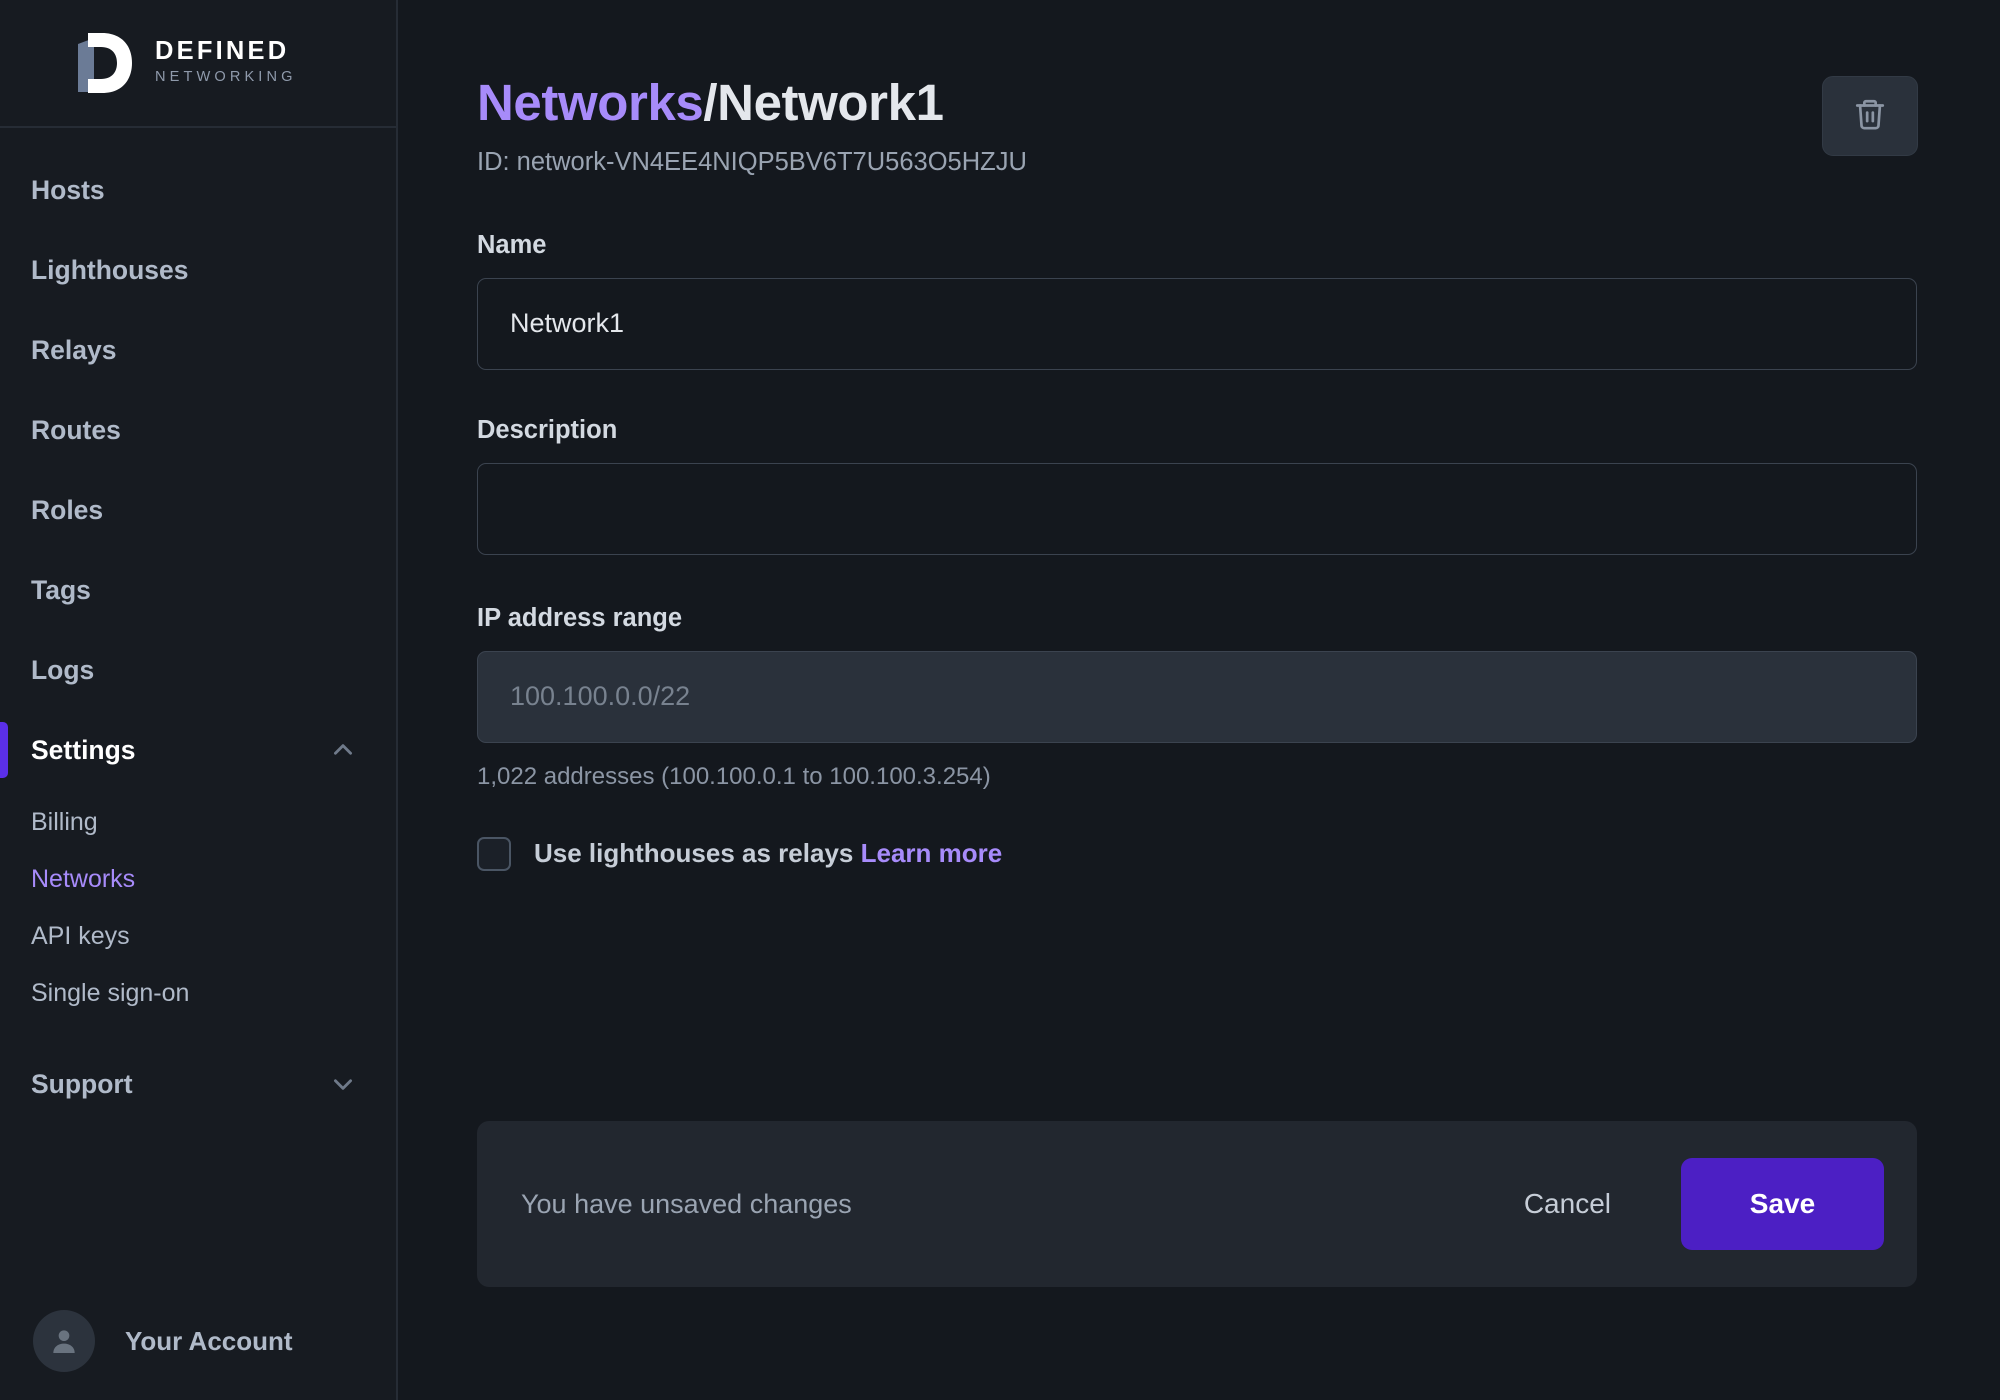 This screenshot has height=1400, width=2000. Describe the element at coordinates (74, 349) in the screenshot. I see `sidebar-item-label: Relays` at that location.